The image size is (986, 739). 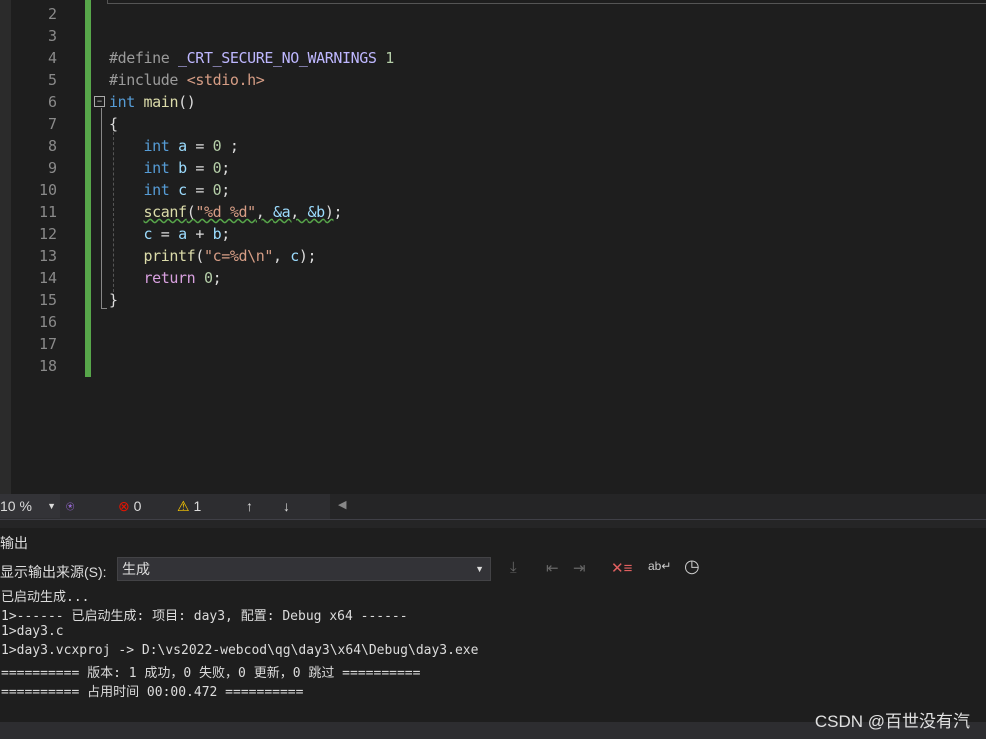 I want to click on arrow-down-icon: ↓, so click(x=286, y=506).